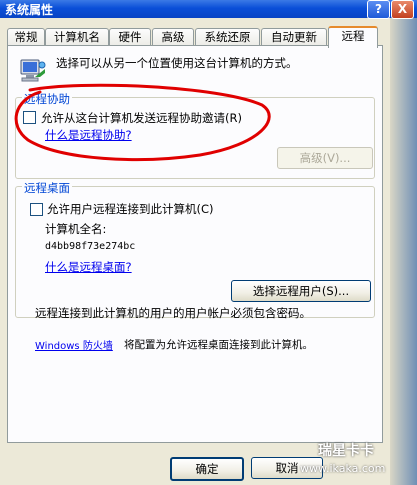  What do you see at coordinates (130, 209) in the screenshot?
I see `remote-desktop-checkbox-label: 允许用户远程连接到此计算机(C)` at bounding box center [130, 209].